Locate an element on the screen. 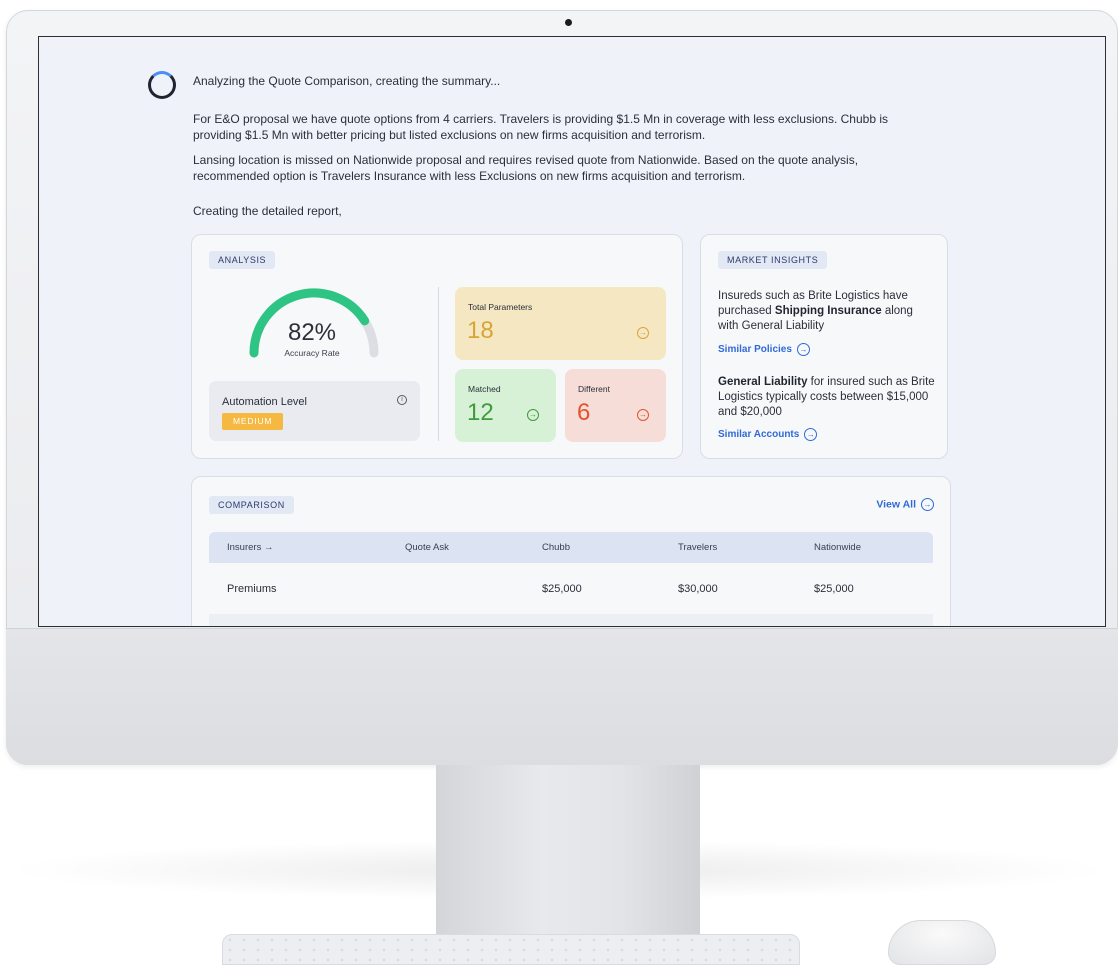 This screenshot has width=1118, height=965. automation-level-box: Automation Level i MEDIUM is located at coordinates (314, 411).